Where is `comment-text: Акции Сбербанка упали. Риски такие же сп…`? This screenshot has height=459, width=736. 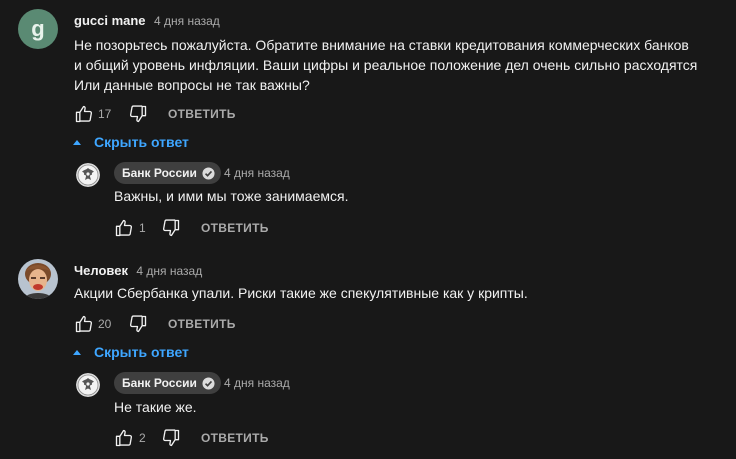
comment-text: Акции Сбербанка упали. Риски такие же сп… is located at coordinates (301, 293).